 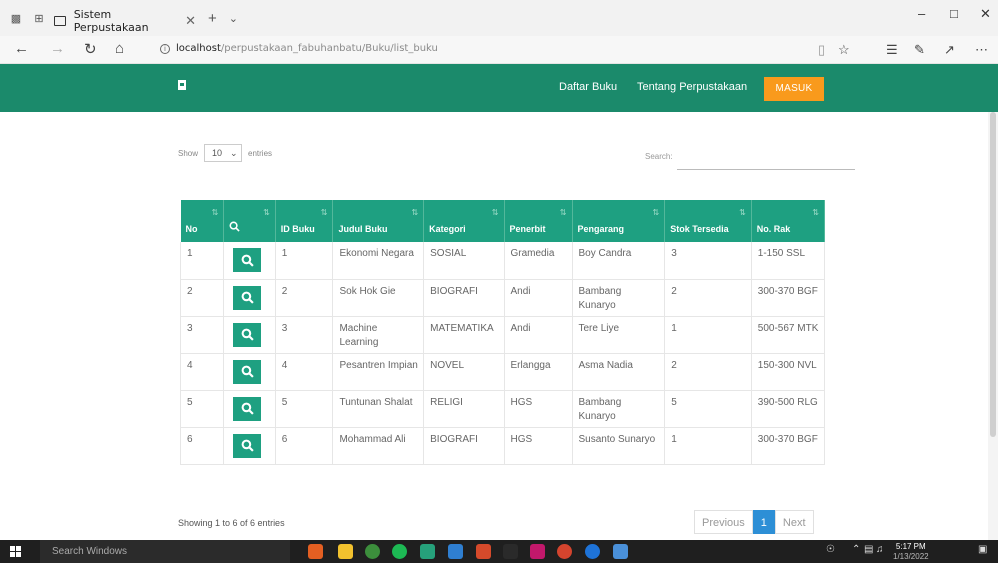 I want to click on cell-view, so click(x=249, y=334).